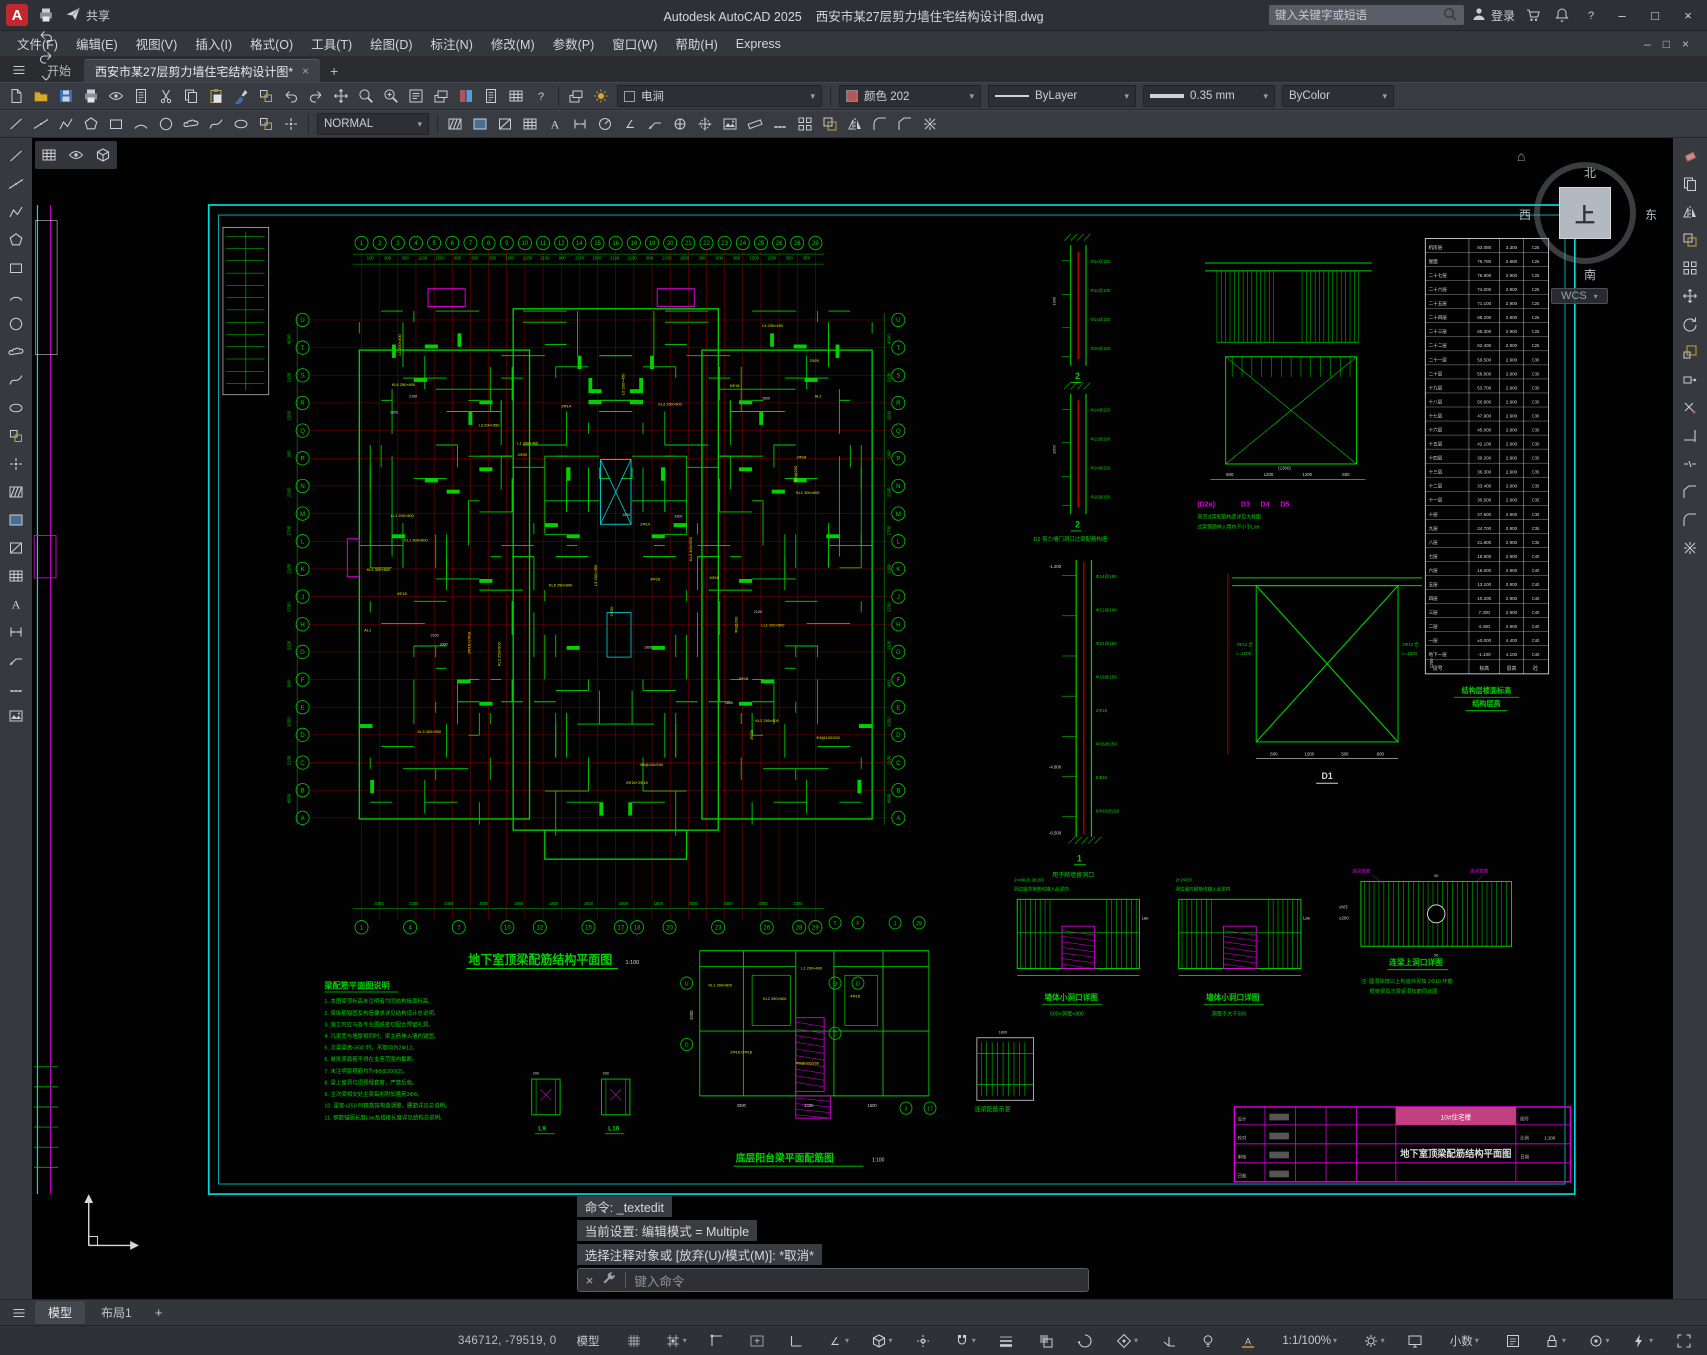 The width and height of the screenshot is (1707, 1355). I want to click on viewcube-top-face: 上, so click(1585, 213).